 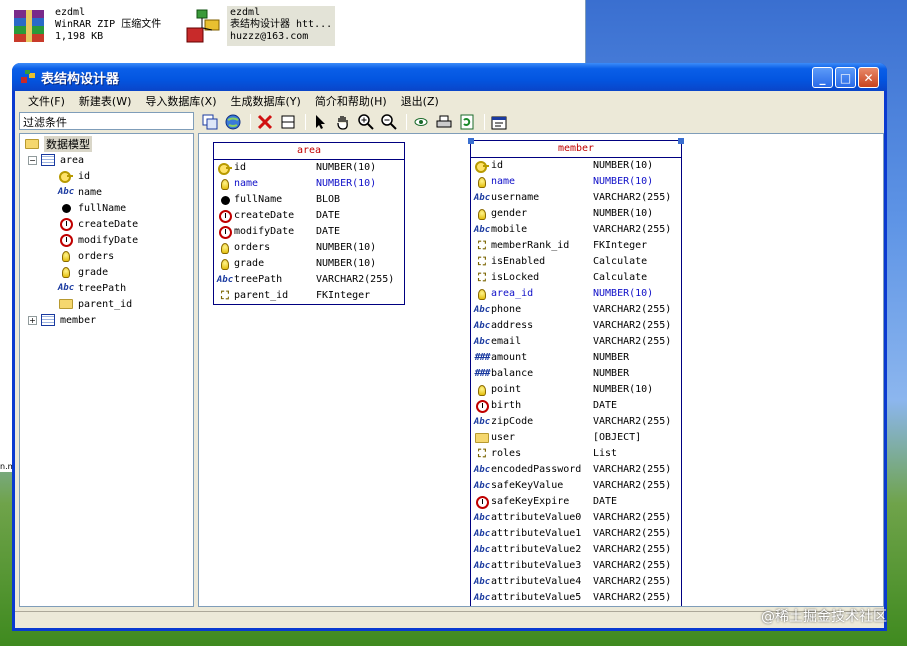 What do you see at coordinates (605, 501) in the screenshot?
I see `field-type: DATE` at bounding box center [605, 501].